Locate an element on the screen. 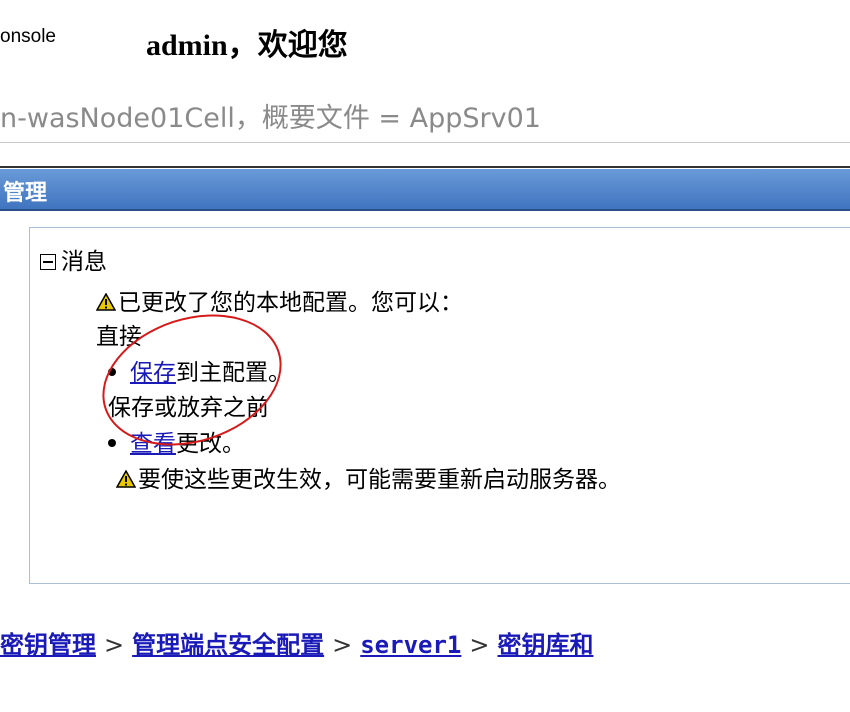 This screenshot has width=850, height=712. bullet-icon is located at coordinates (112, 443).